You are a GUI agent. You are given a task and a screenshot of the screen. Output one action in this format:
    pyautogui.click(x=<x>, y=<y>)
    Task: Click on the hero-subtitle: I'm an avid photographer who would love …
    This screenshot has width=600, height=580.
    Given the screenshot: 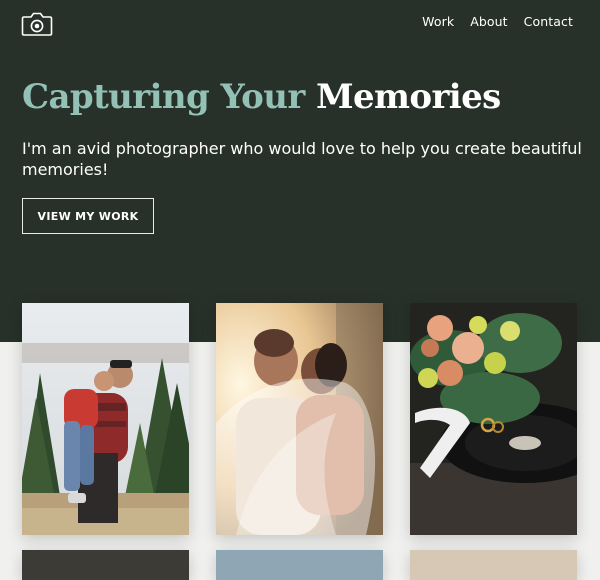 What is the action you would take?
    pyautogui.click(x=302, y=159)
    